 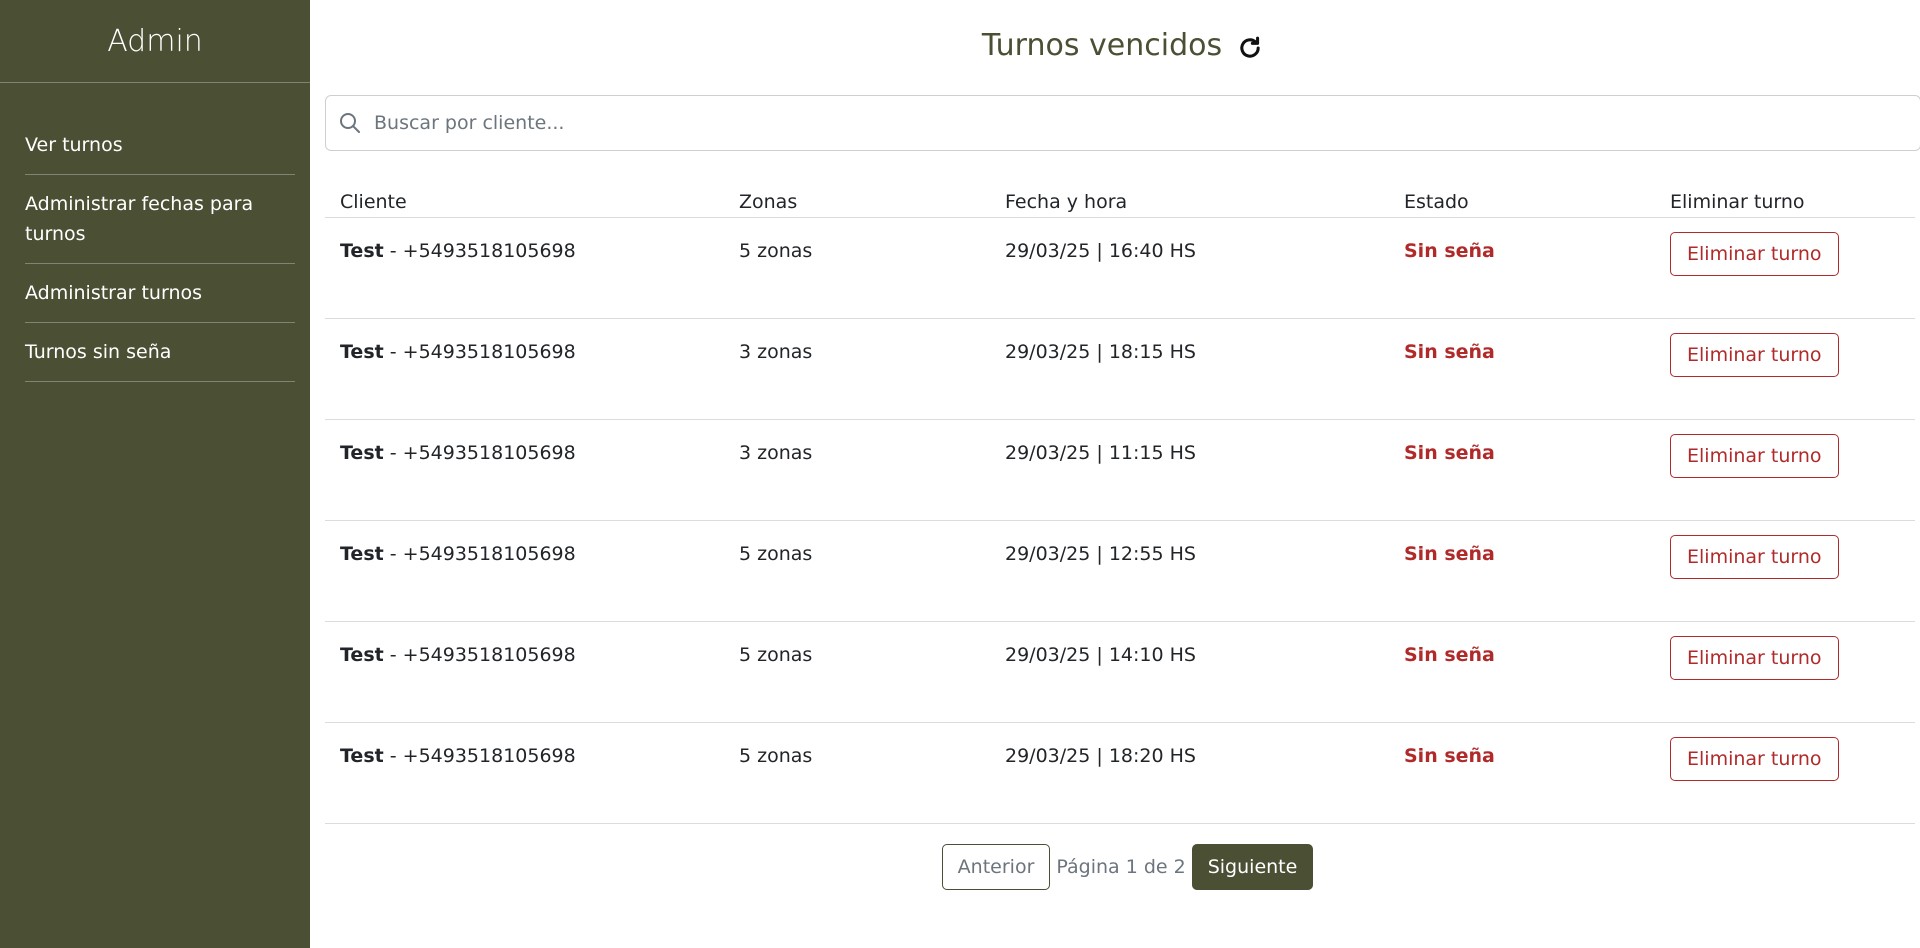 I want to click on cell-fecha: 29/03/25 | 11:15 HS, so click(x=1189, y=470).